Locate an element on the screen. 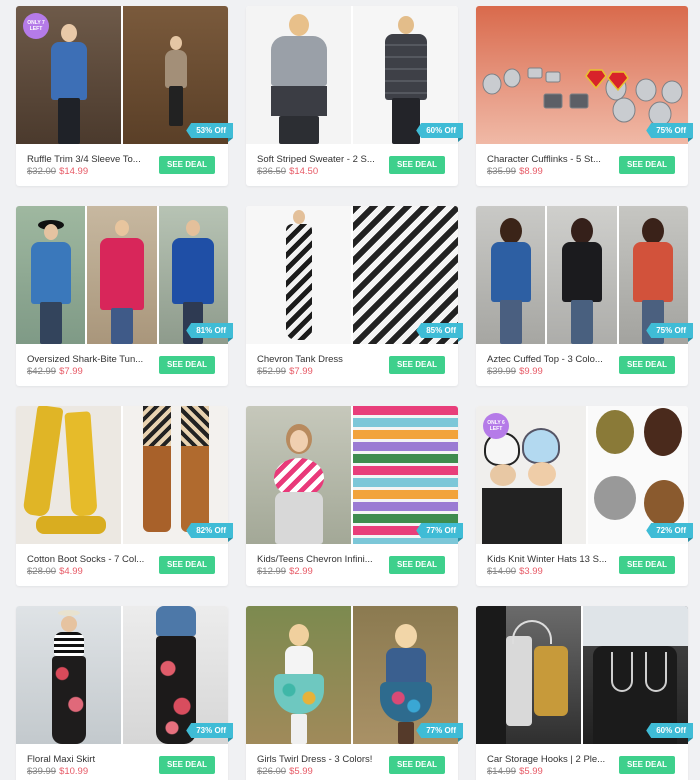  original-price: $26.00 is located at coordinates (272, 771).